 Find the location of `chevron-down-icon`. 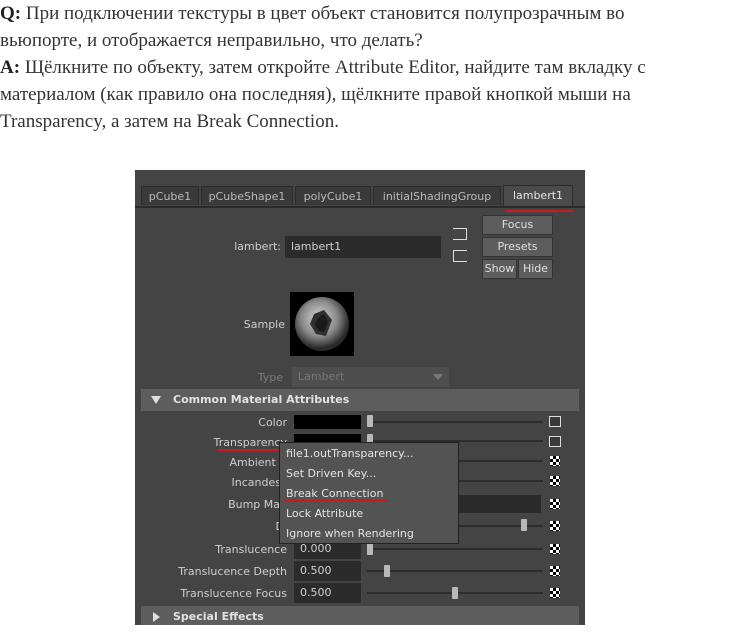

chevron-down-icon is located at coordinates (438, 377).